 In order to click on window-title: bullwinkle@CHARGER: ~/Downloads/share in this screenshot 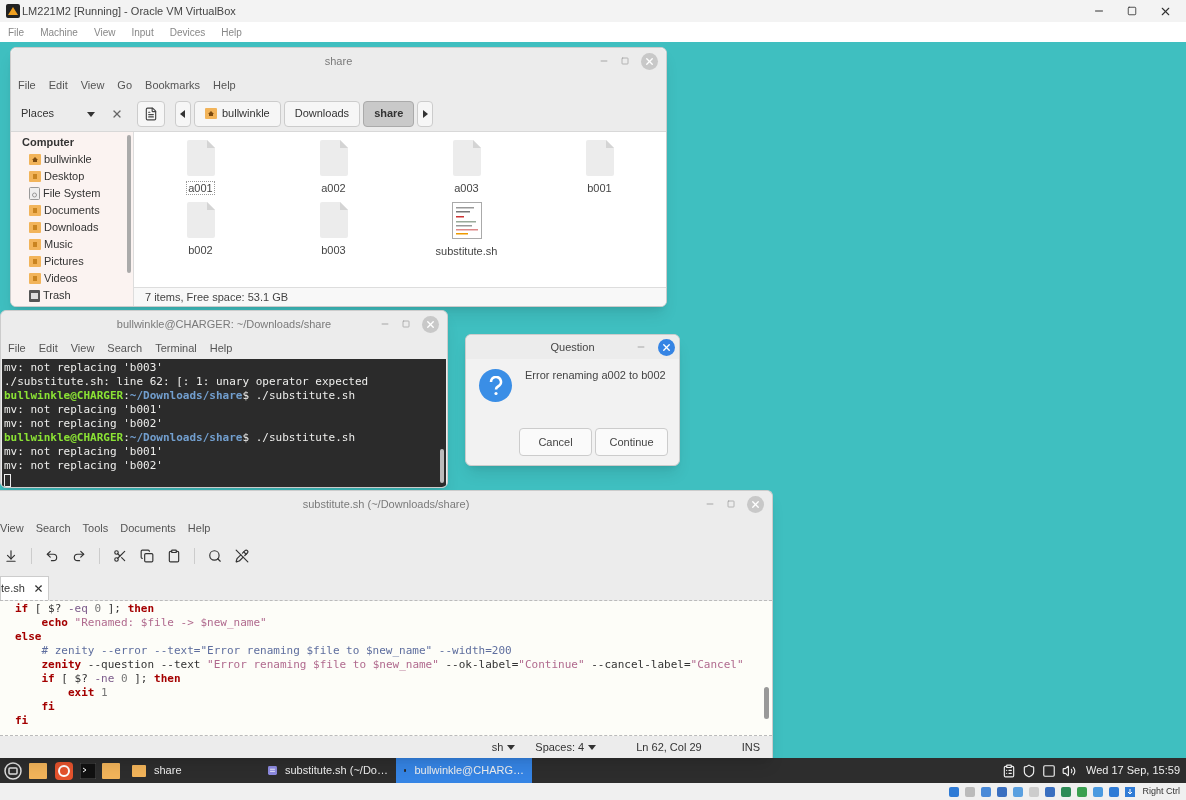, I will do `click(224, 324)`.